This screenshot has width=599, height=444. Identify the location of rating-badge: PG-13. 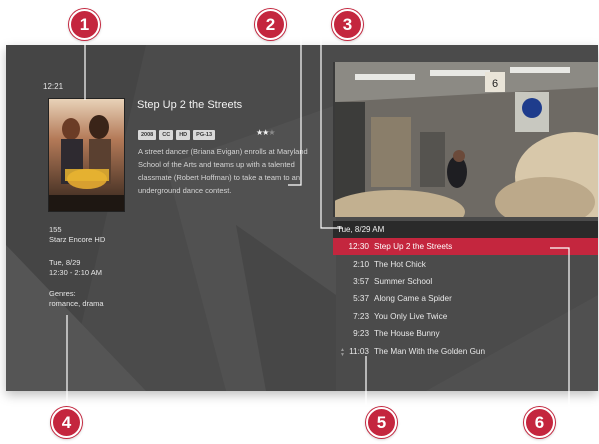
(204, 135).